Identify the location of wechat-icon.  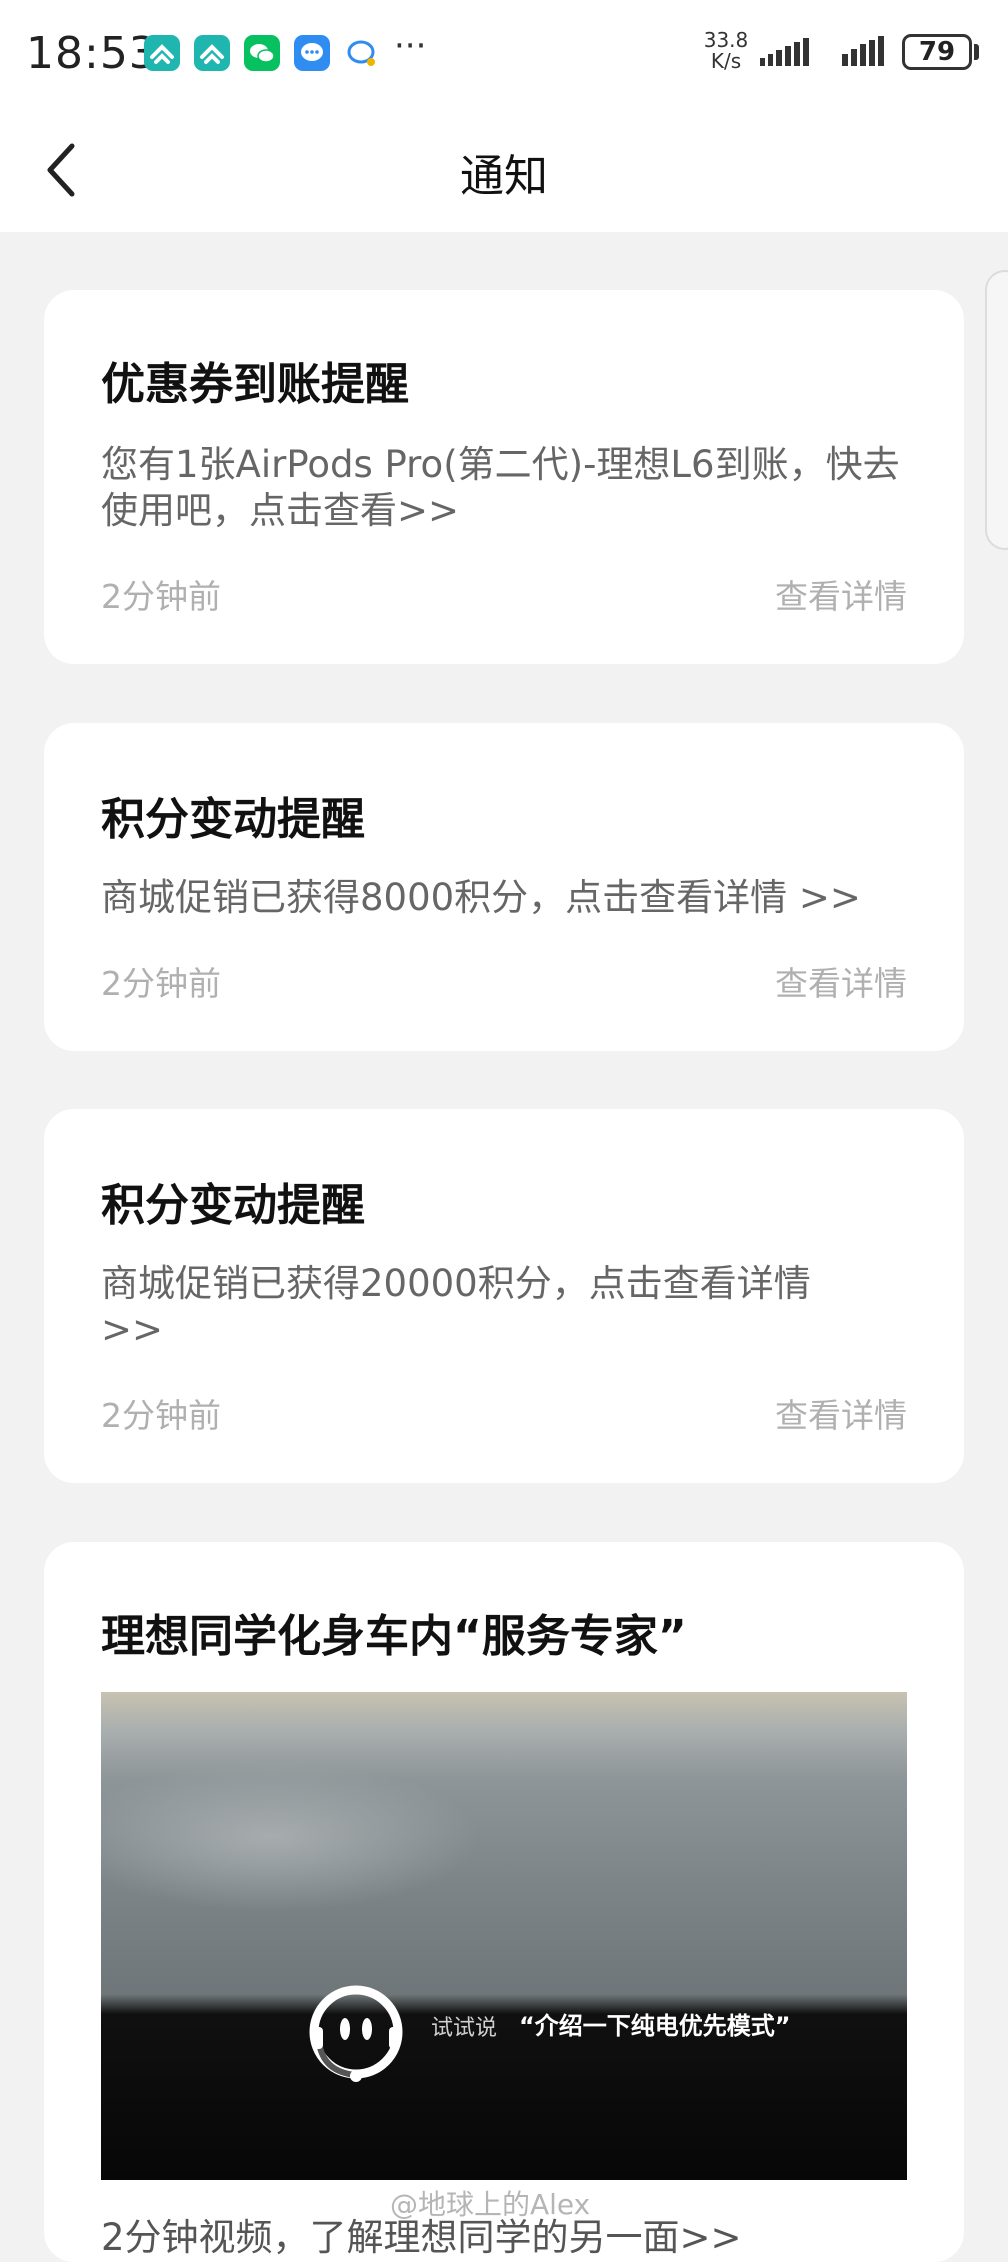
(262, 53).